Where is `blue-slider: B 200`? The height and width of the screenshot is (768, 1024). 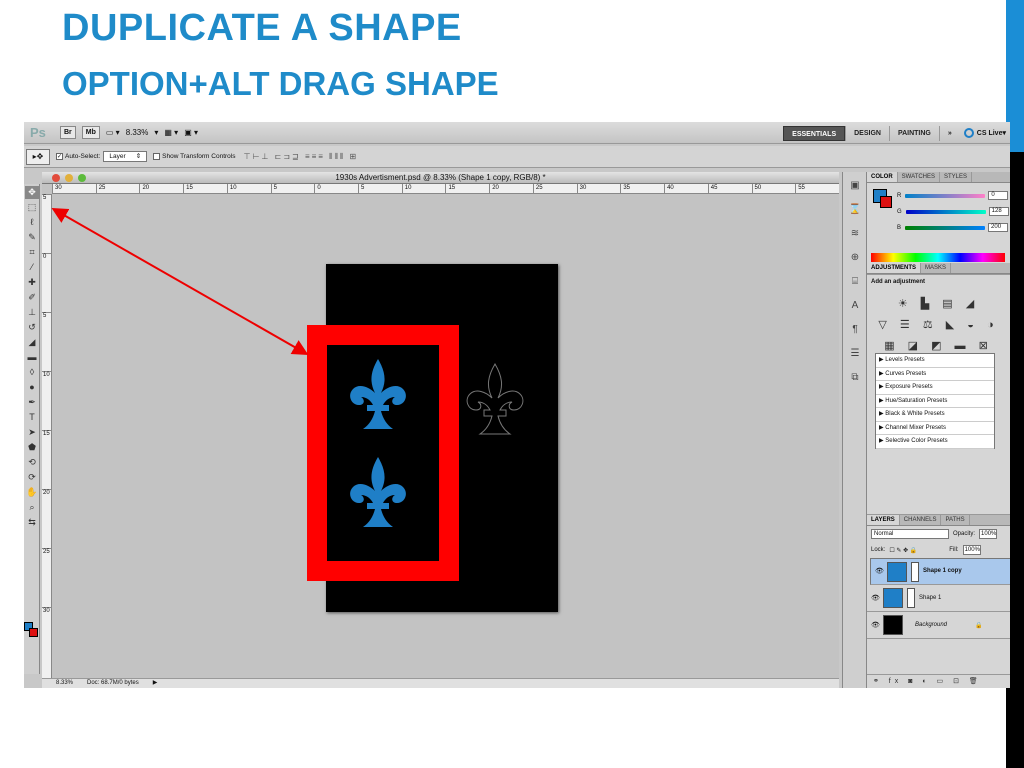
blue-slider: B 200 is located at coordinates (953, 227).